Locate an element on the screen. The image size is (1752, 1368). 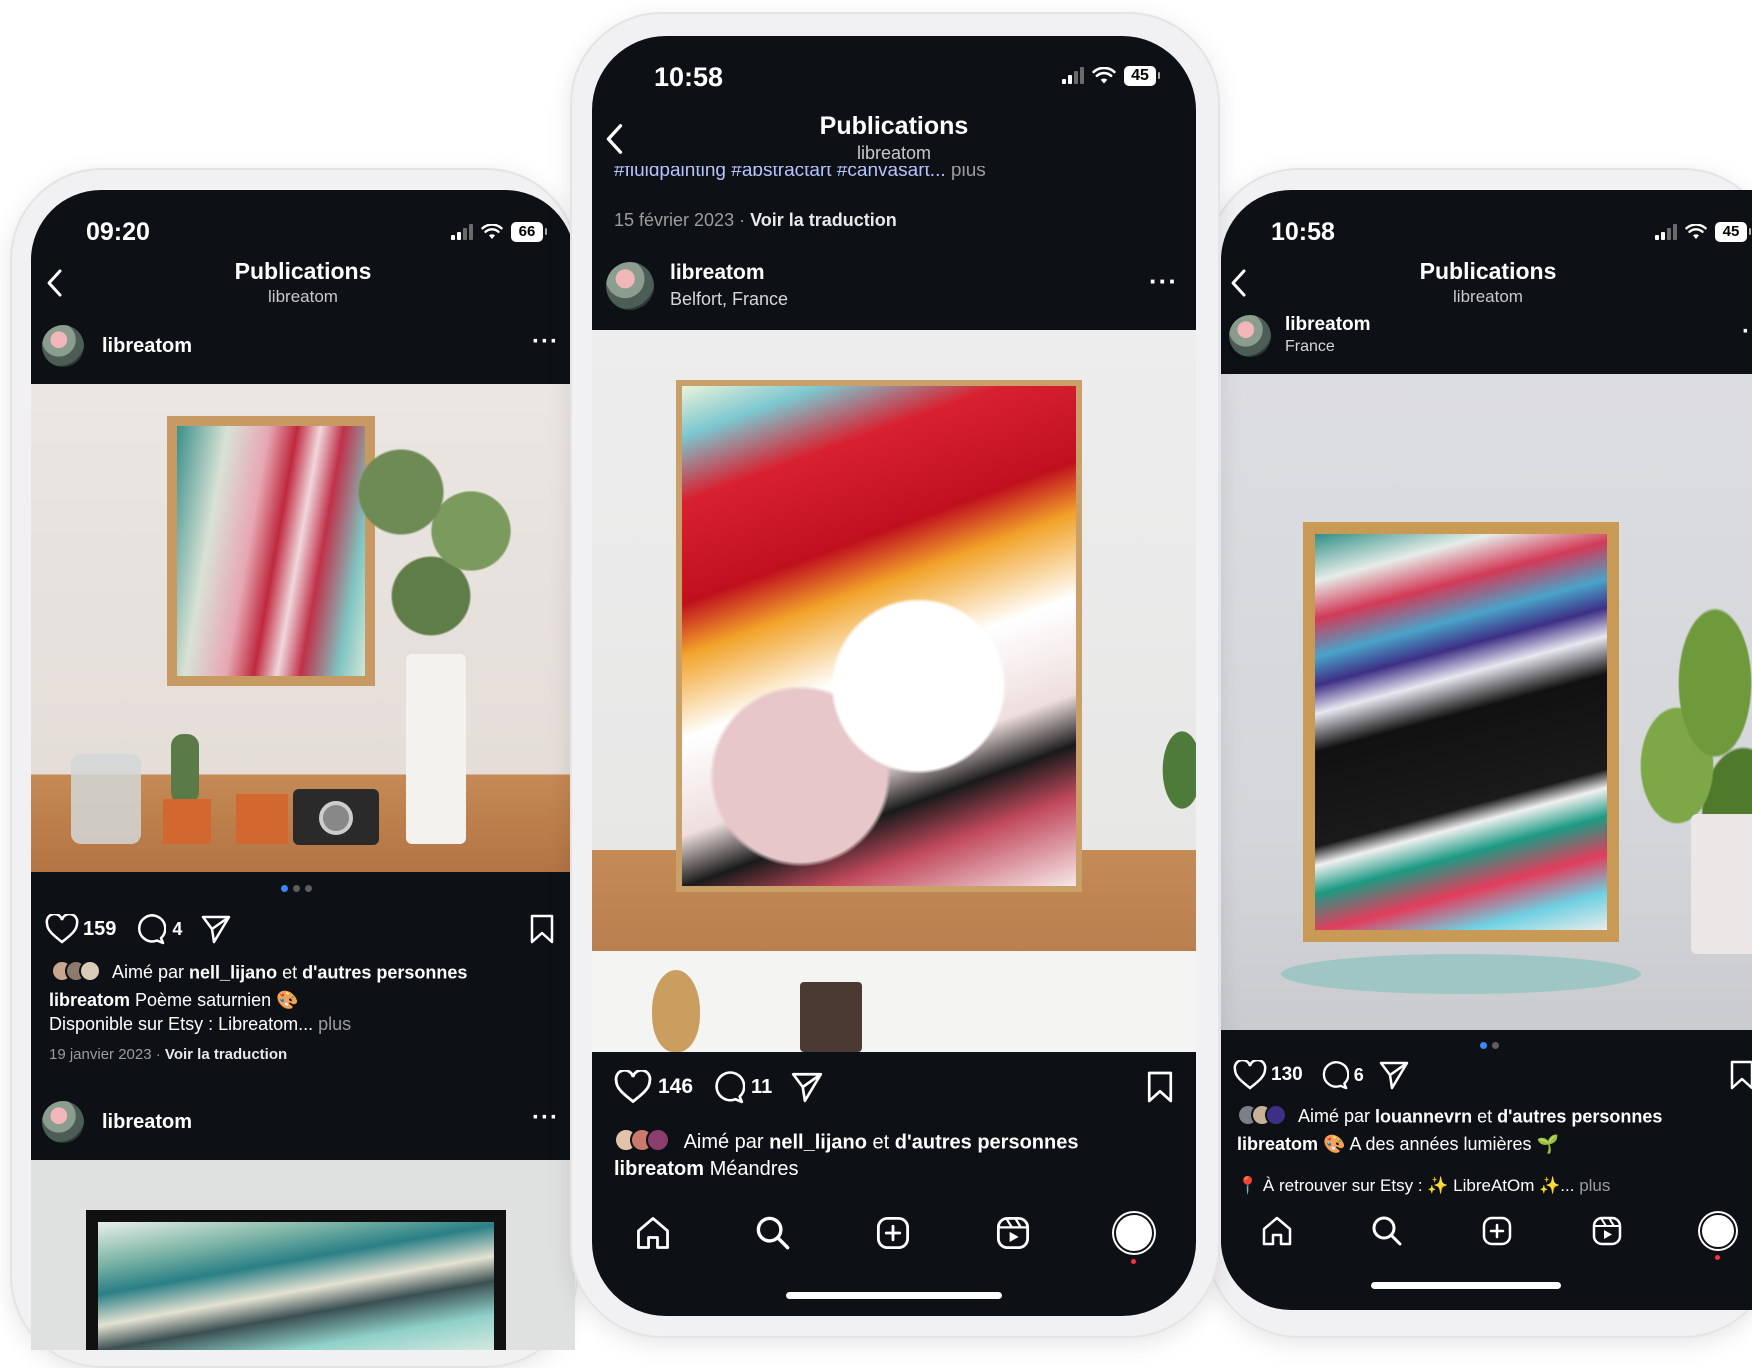
next-post-username: libreatom is located at coordinates (147, 1122).